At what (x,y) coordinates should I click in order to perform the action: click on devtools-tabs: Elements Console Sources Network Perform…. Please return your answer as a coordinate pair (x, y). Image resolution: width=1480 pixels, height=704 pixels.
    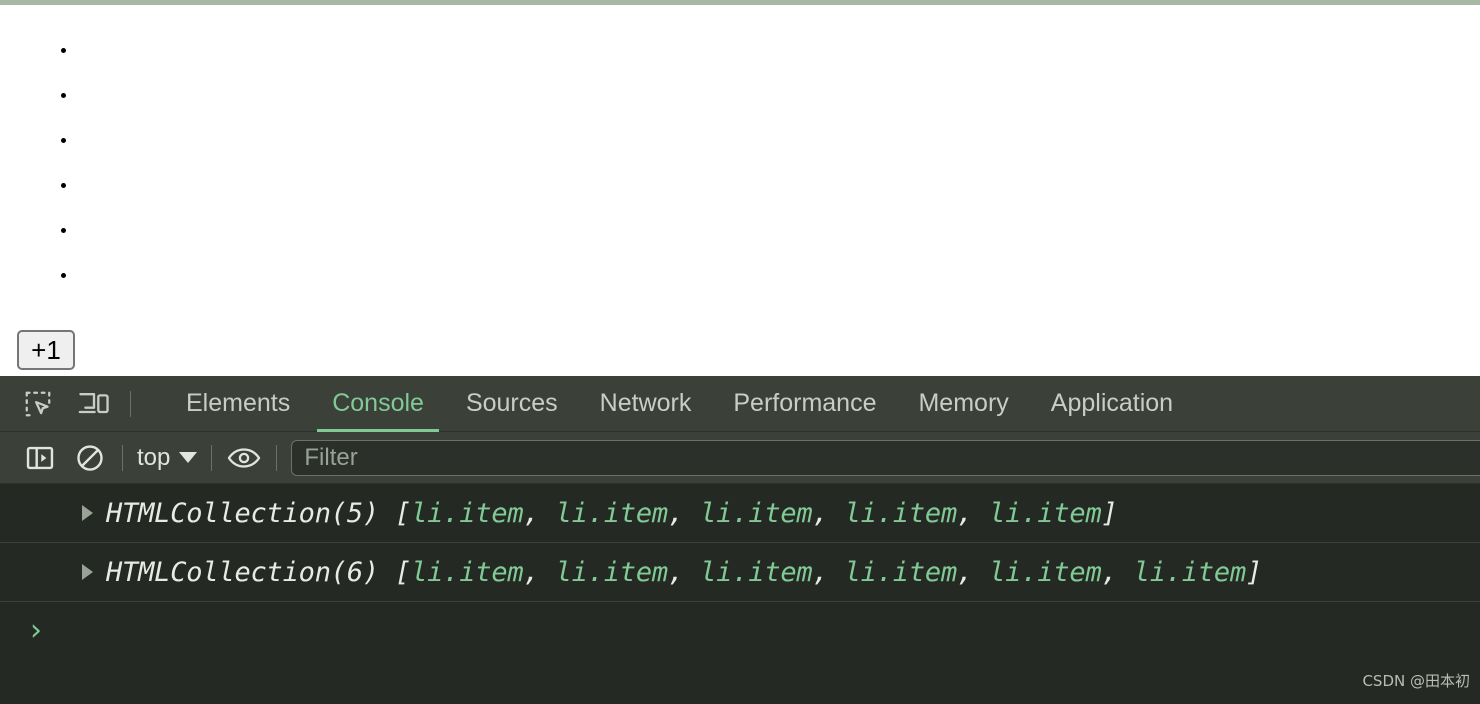
    Looking at the image, I should click on (679, 404).